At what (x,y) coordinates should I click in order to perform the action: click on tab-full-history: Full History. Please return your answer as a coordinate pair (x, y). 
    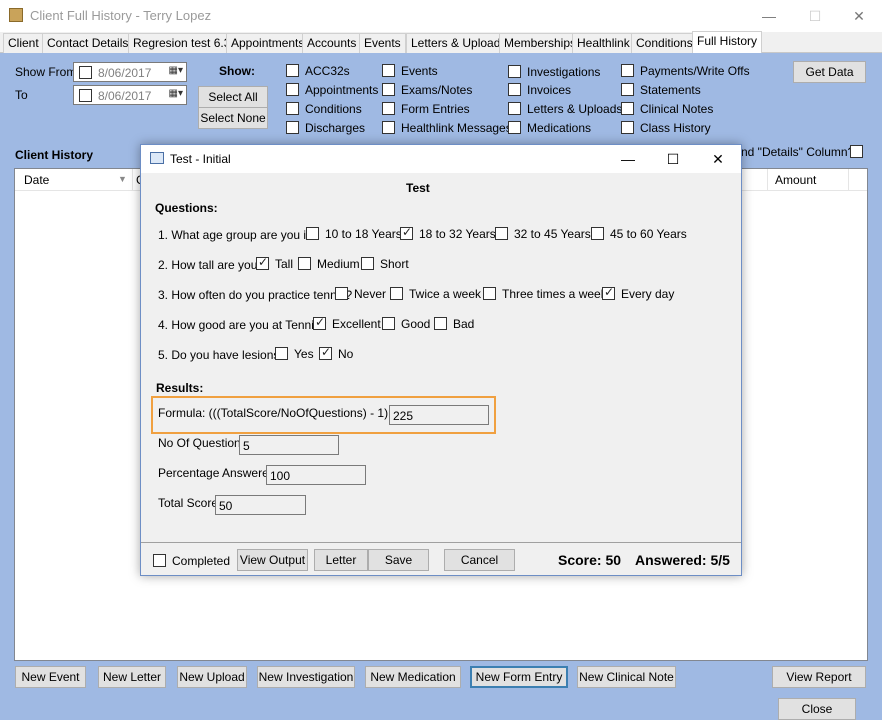
    Looking at the image, I should click on (727, 42).